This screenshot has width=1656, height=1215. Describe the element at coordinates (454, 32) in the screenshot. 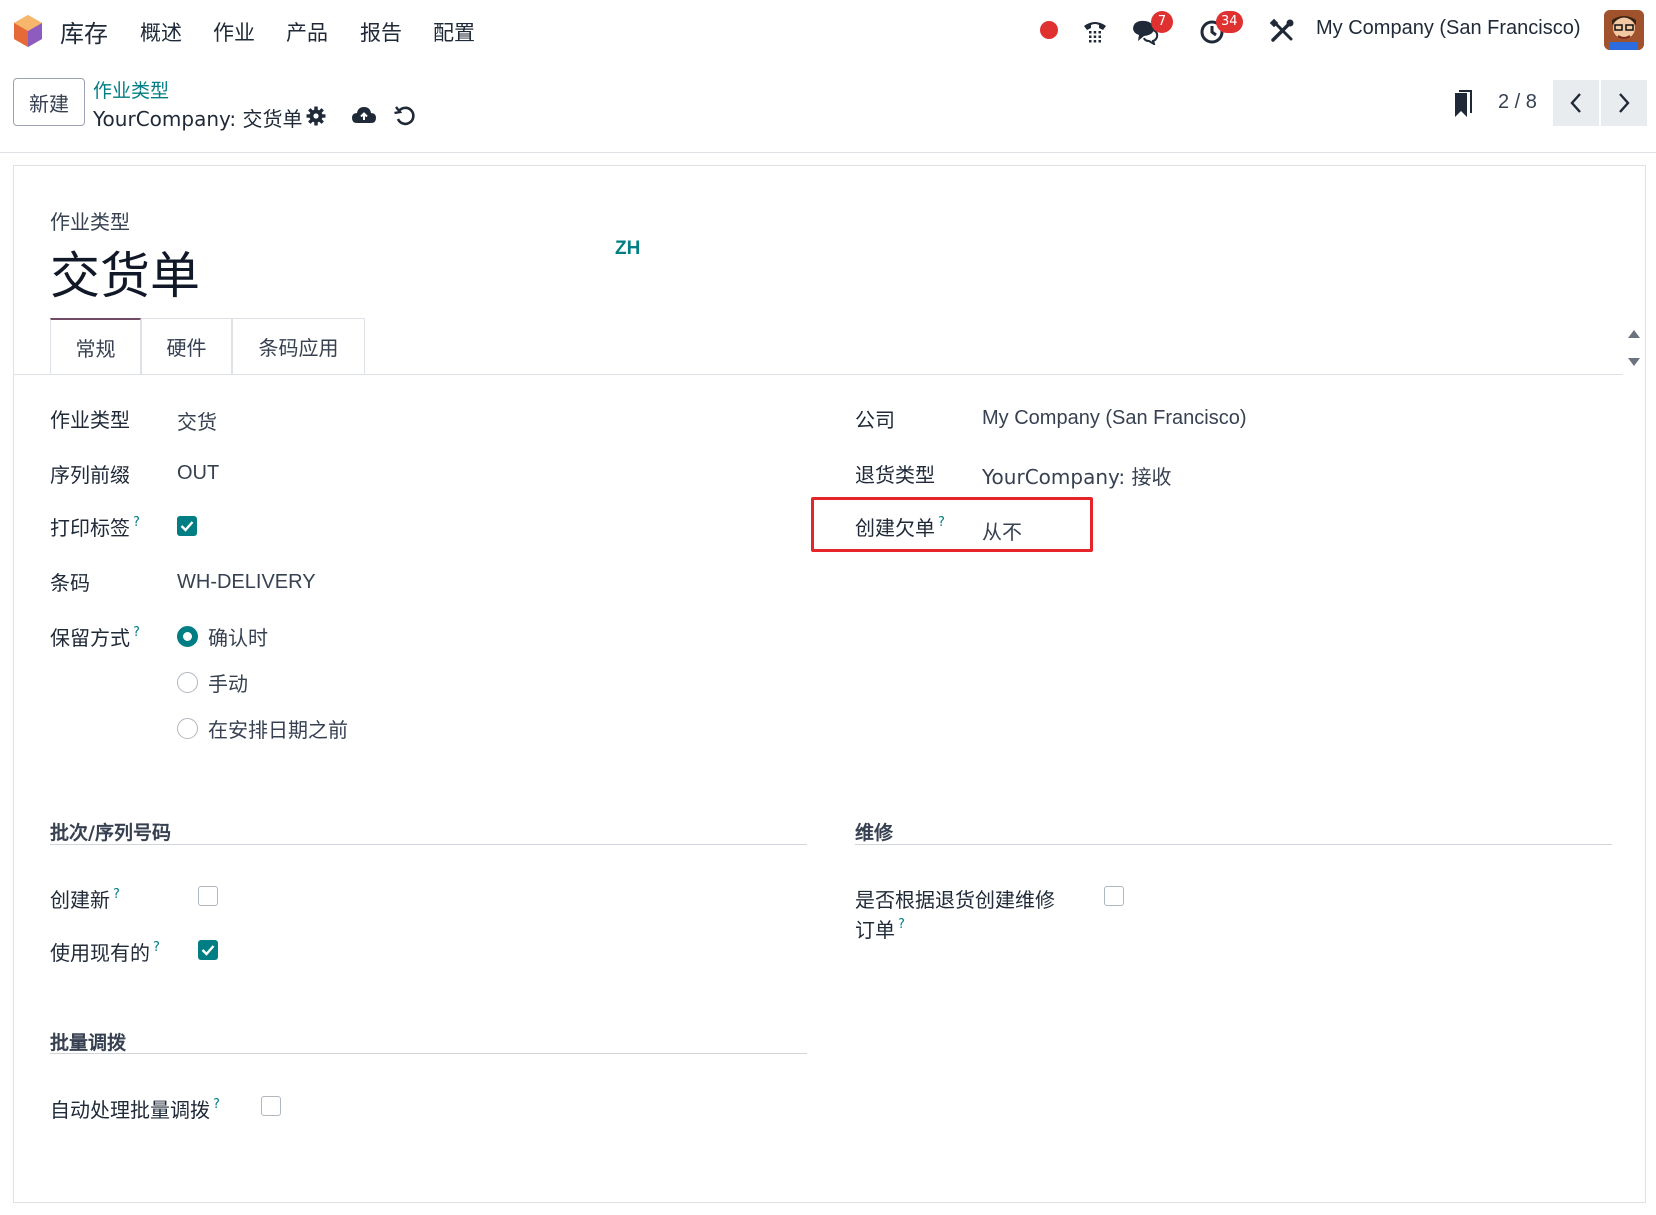

I see `menu-configuration: 配置` at that location.